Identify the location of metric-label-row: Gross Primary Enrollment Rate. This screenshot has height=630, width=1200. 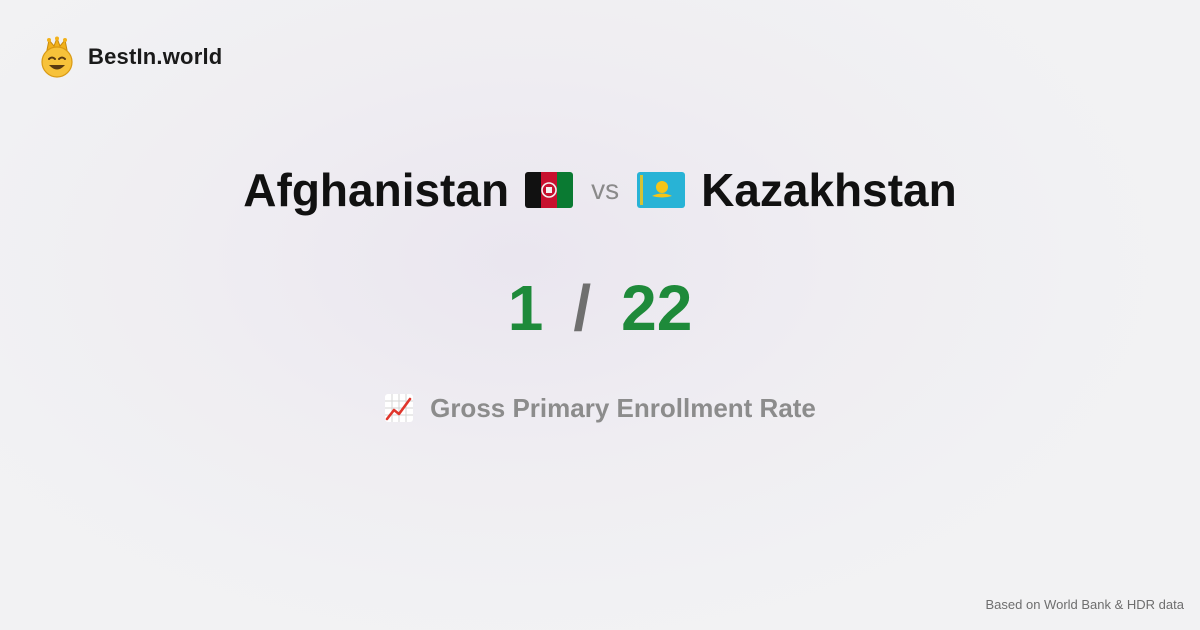
(600, 408).